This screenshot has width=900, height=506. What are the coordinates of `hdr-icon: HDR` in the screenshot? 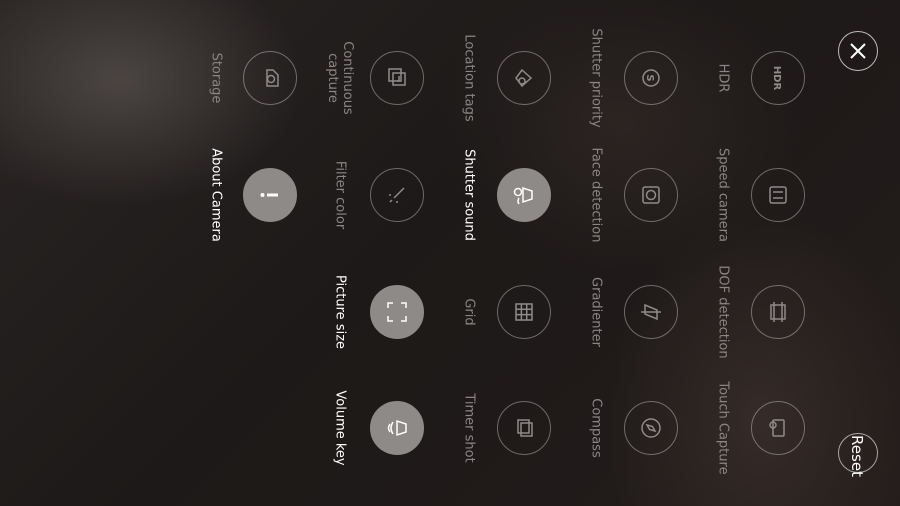 It's located at (776, 78).